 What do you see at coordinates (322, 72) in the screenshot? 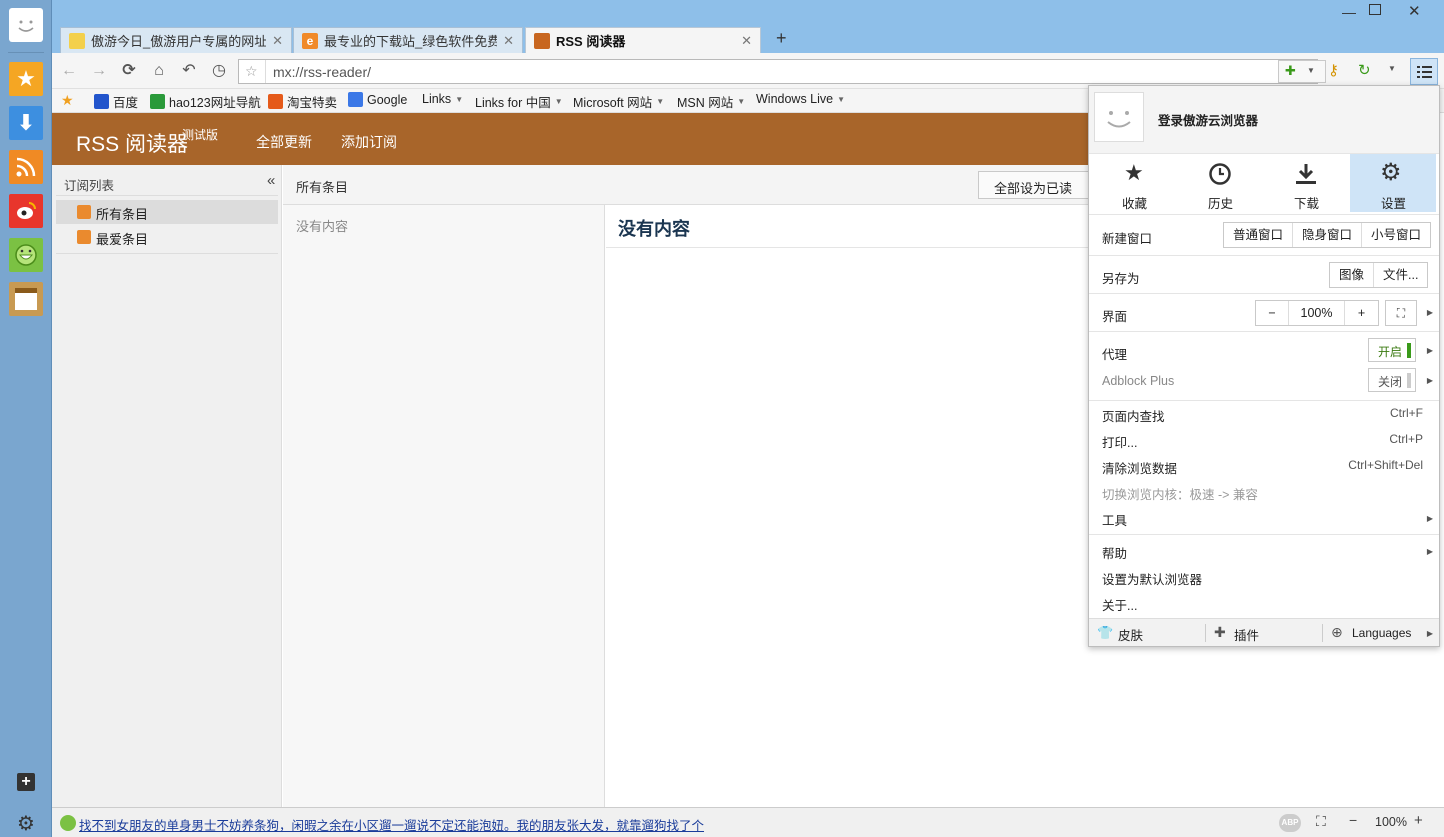
I see `address-input: mx://rss-reader/` at bounding box center [322, 72].